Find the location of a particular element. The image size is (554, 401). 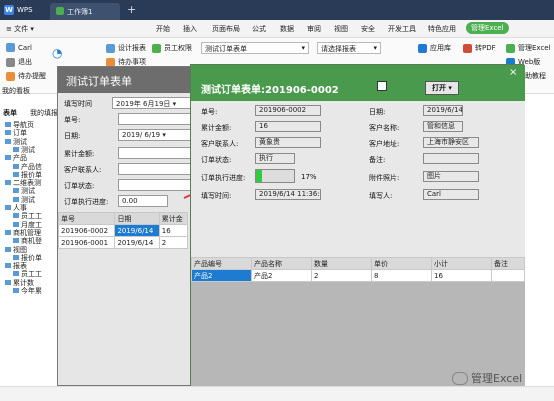

progress-value: 0.00 is located at coordinates (130, 201).